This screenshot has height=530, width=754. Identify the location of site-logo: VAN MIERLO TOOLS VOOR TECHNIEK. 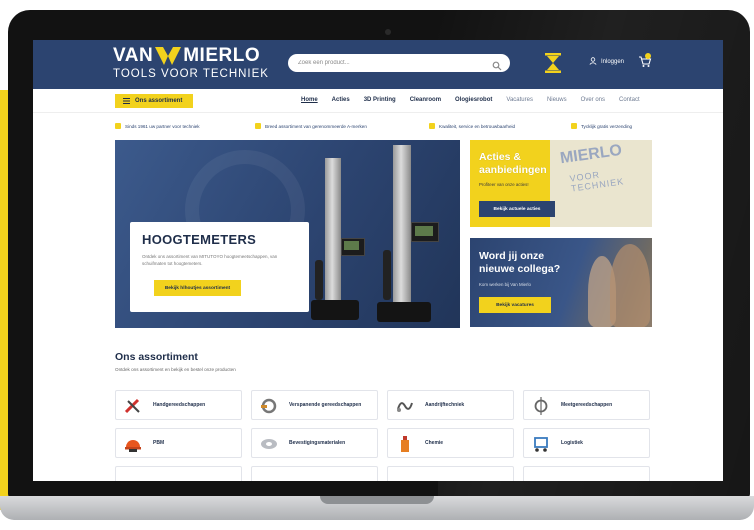
(191, 63).